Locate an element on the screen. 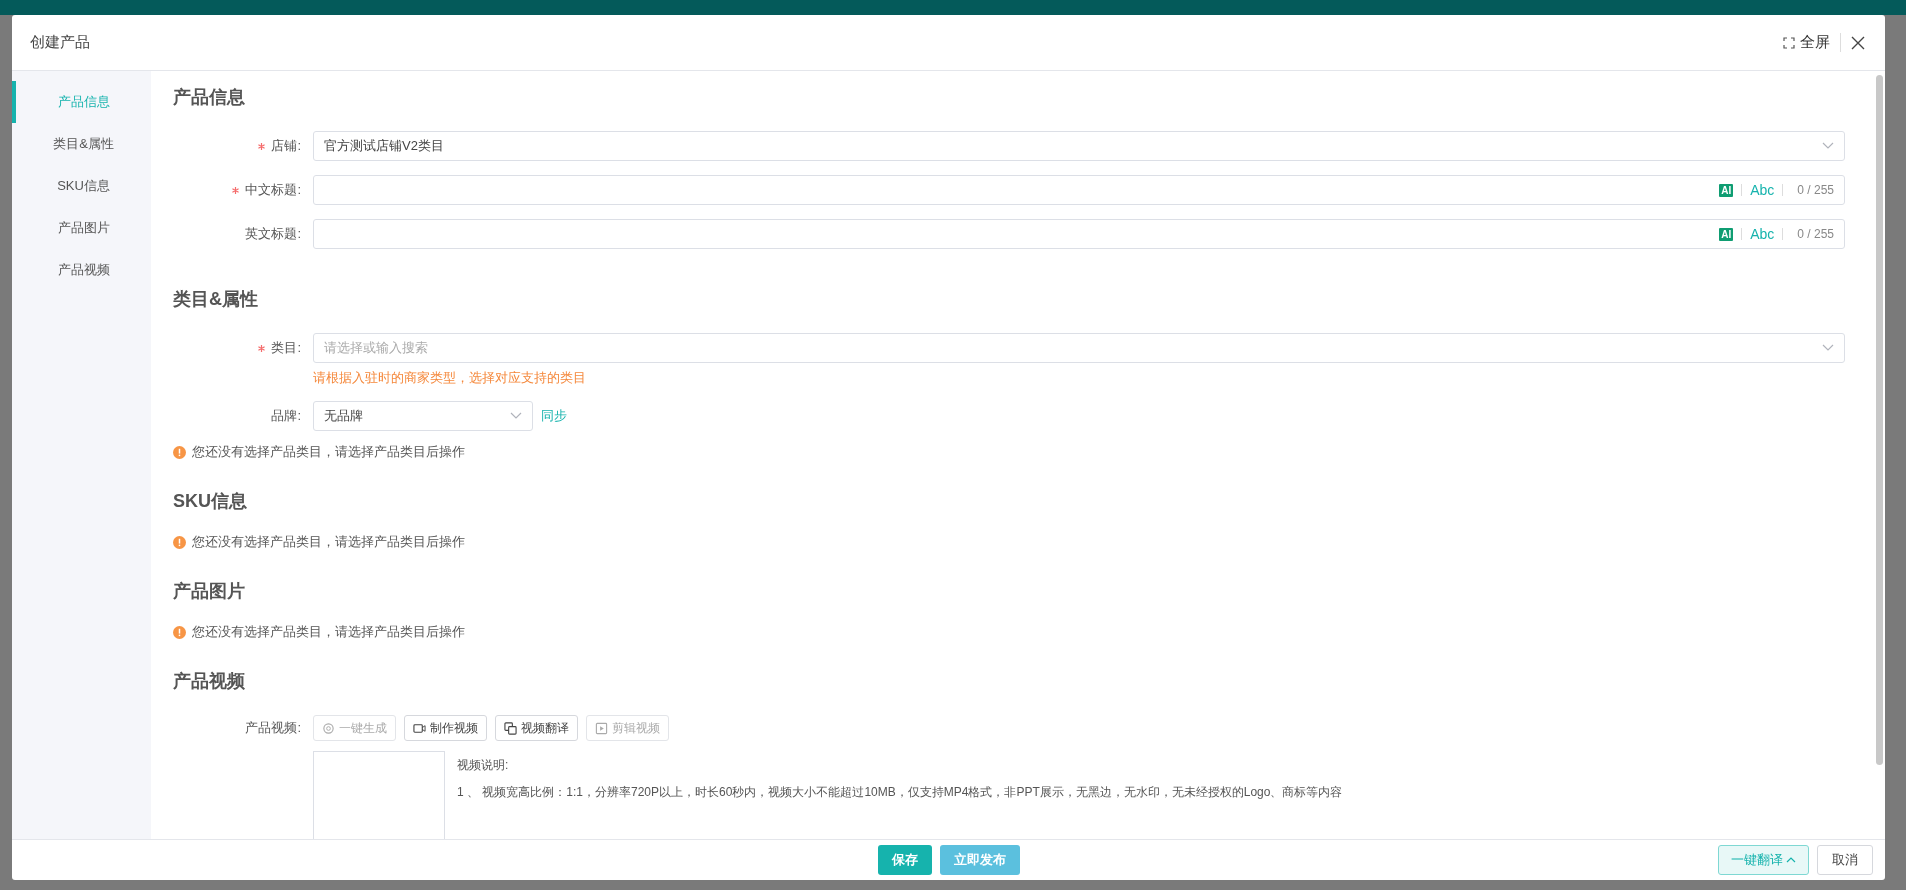  field-label: 中文标题: is located at coordinates (273, 190).